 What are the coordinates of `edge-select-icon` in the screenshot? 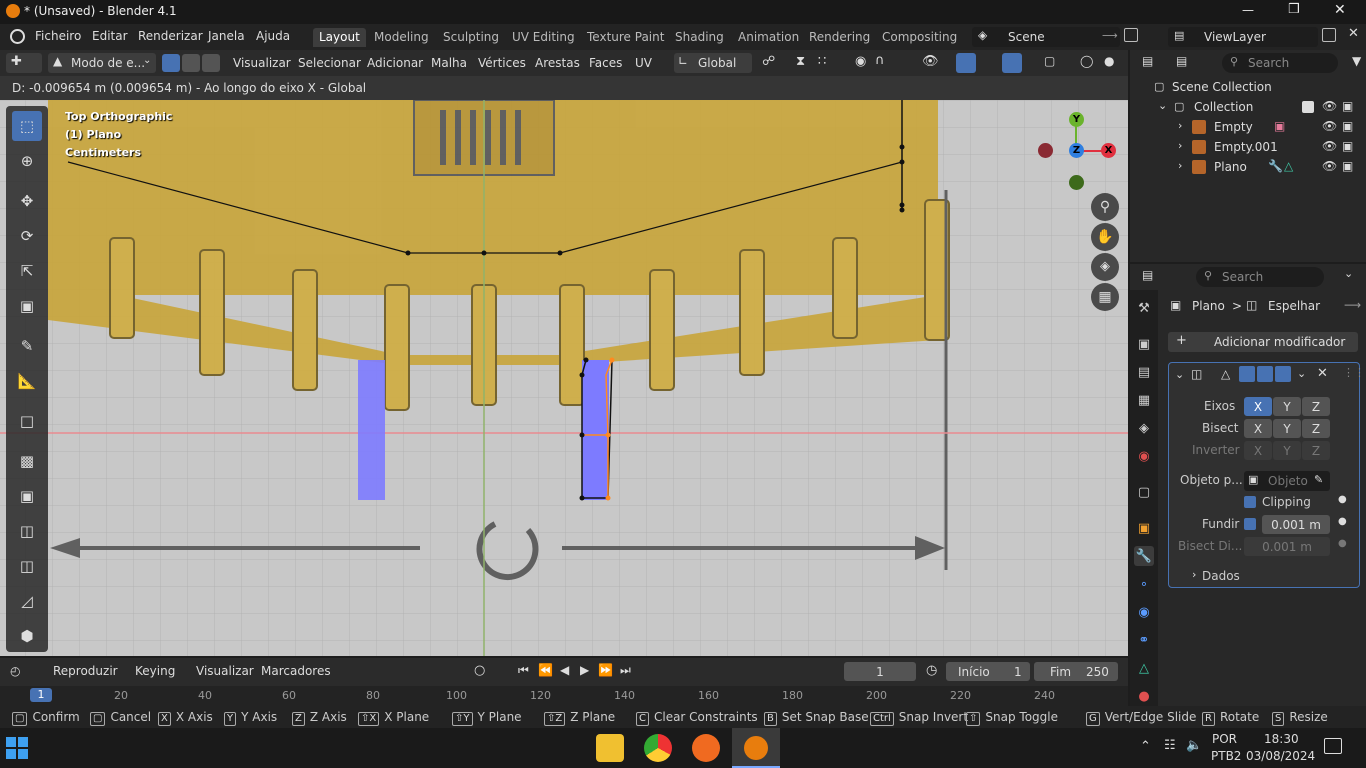 It's located at (191, 63).